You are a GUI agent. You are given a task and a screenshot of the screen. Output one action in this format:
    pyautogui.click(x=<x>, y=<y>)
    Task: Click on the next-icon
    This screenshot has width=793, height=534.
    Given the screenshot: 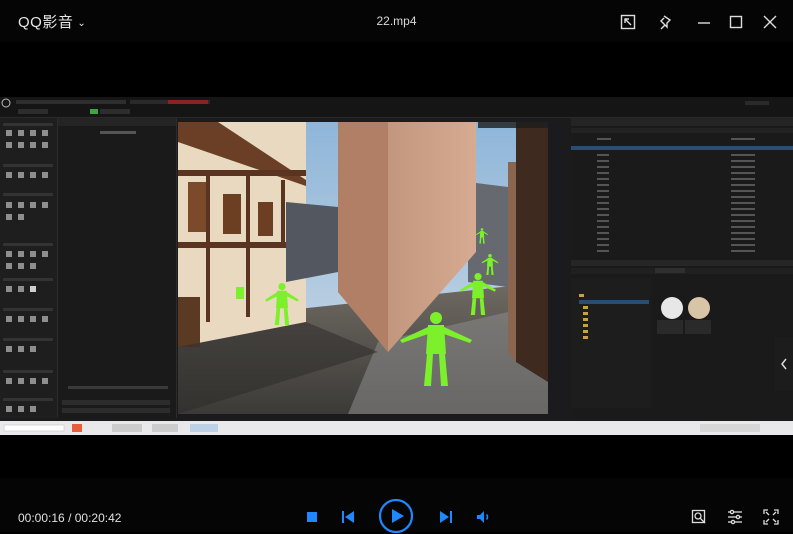 What is the action you would take?
    pyautogui.click(x=446, y=517)
    